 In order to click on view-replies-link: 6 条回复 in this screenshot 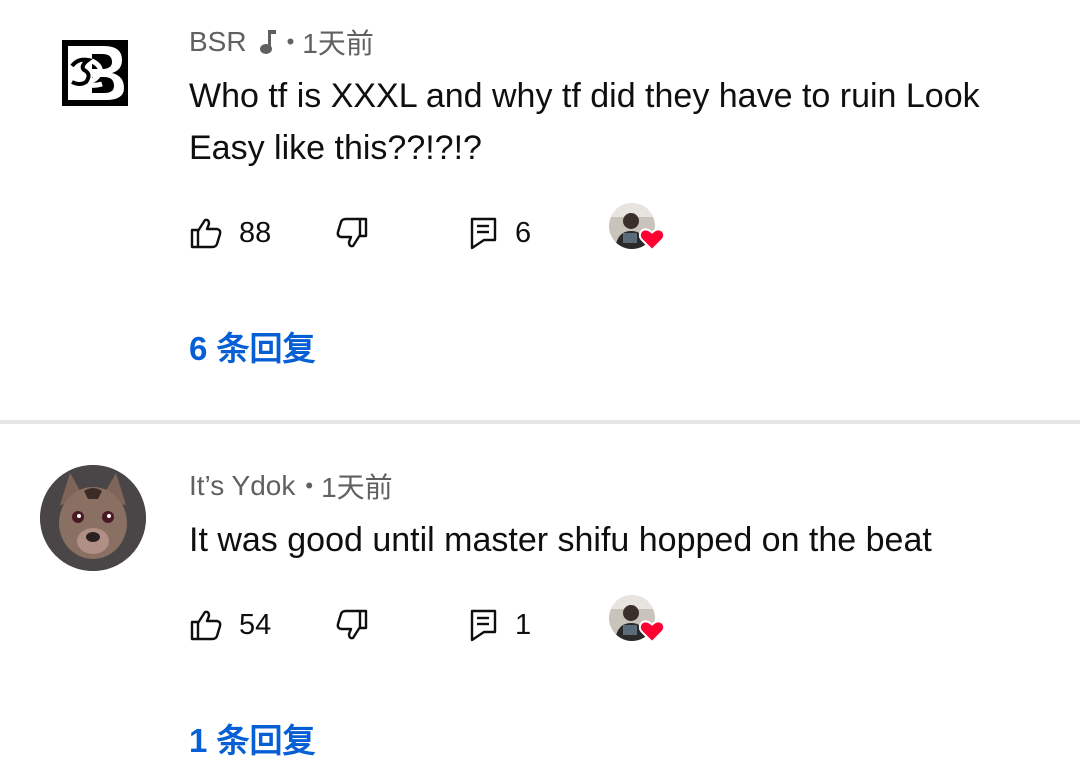, I will do `click(252, 346)`.